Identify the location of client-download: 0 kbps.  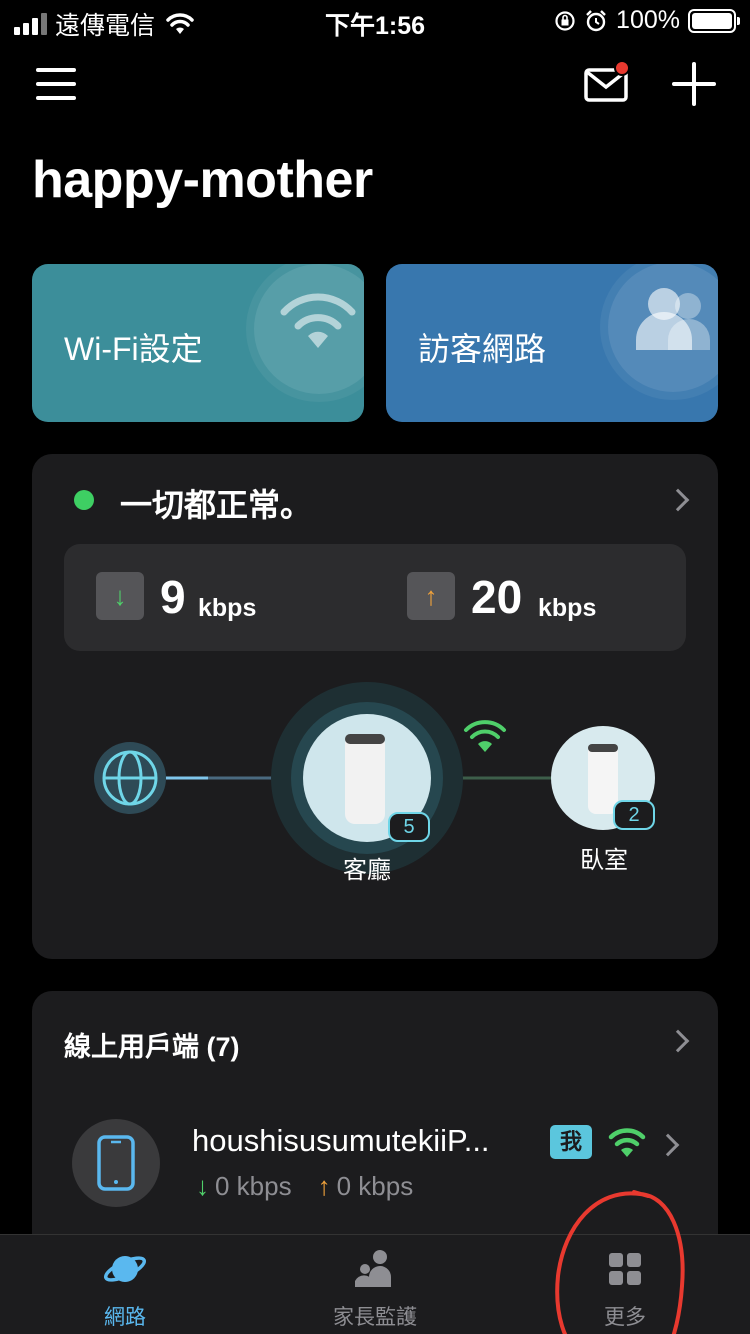
(253, 1186).